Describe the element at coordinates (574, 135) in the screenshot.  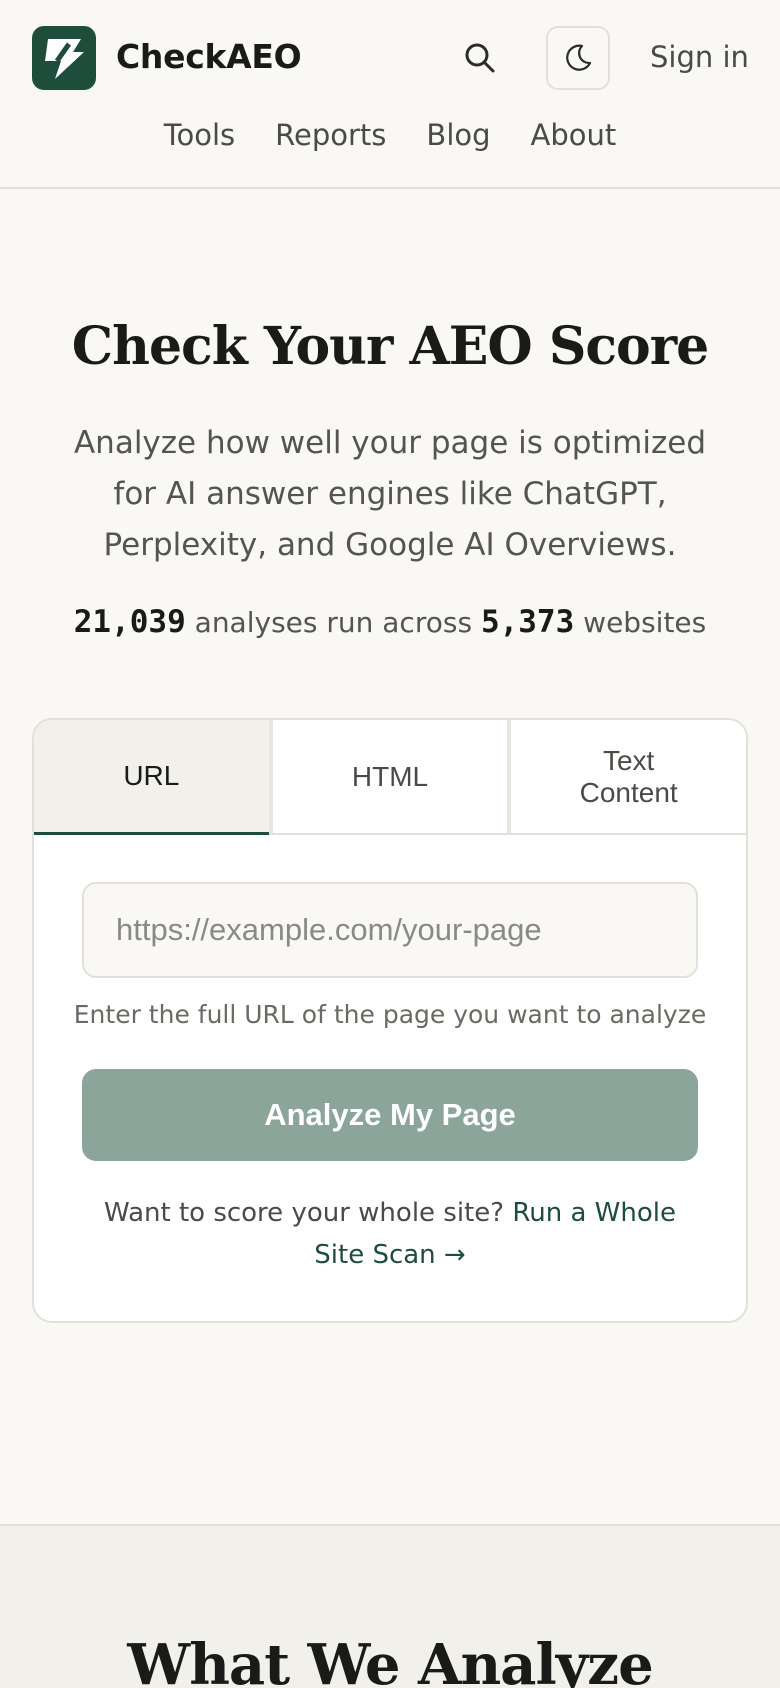
I see `nav-about: About` at that location.